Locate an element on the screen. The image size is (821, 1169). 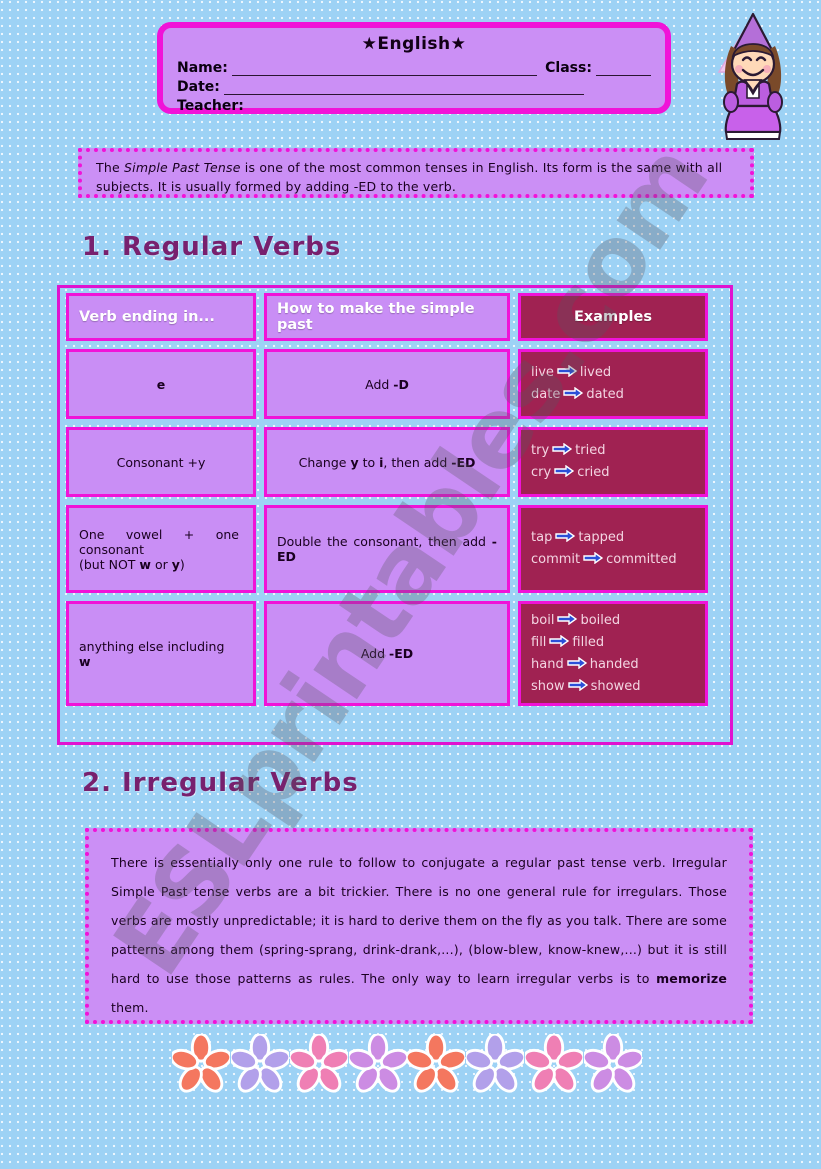
date-input-line is located at coordinates (403, 88).